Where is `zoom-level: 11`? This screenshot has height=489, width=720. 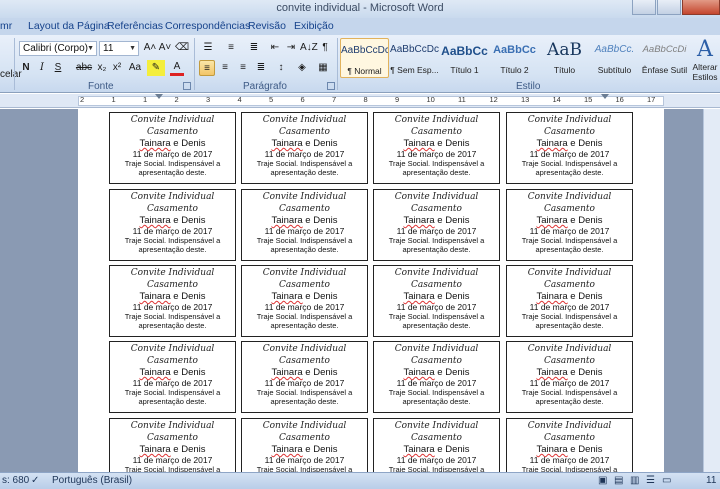
zoom-level: 11 is located at coordinates (711, 480).